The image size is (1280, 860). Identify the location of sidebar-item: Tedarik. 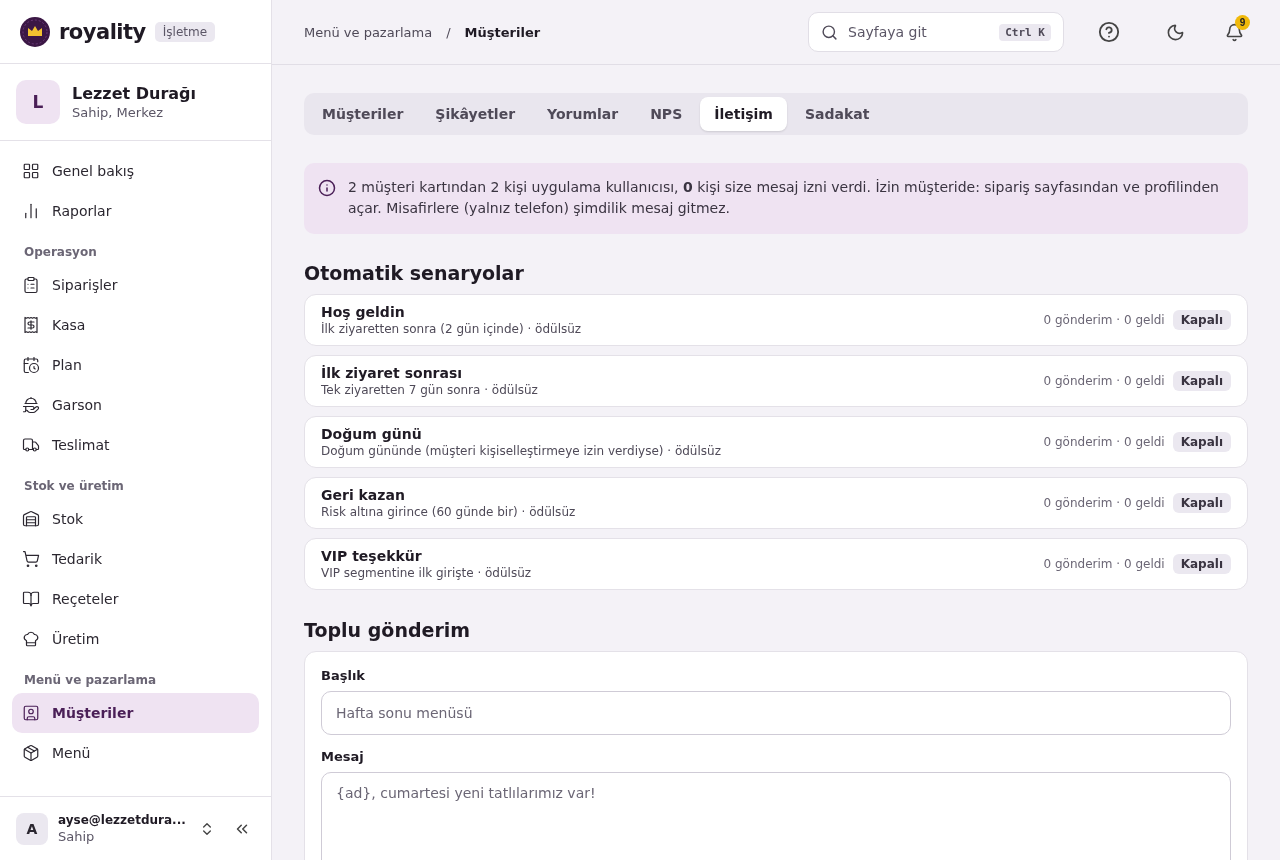
(135, 559).